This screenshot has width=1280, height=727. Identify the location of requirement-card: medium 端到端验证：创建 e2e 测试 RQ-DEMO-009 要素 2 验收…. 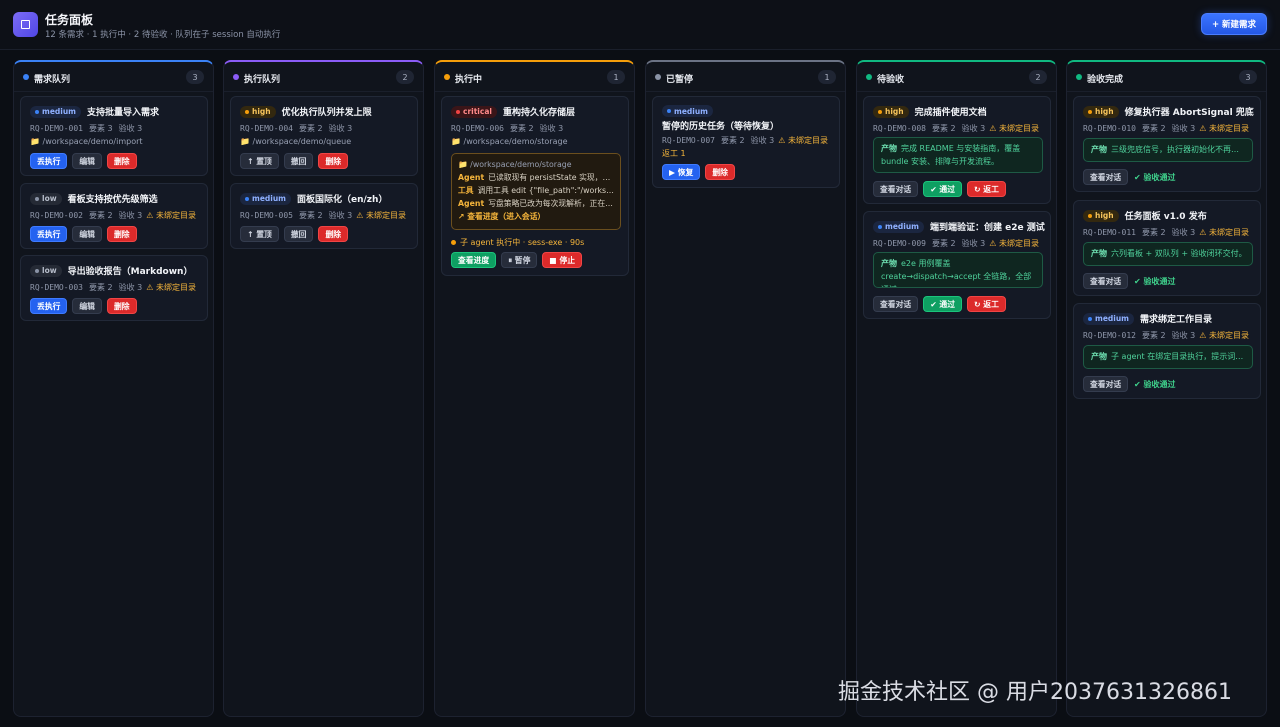
(957, 265).